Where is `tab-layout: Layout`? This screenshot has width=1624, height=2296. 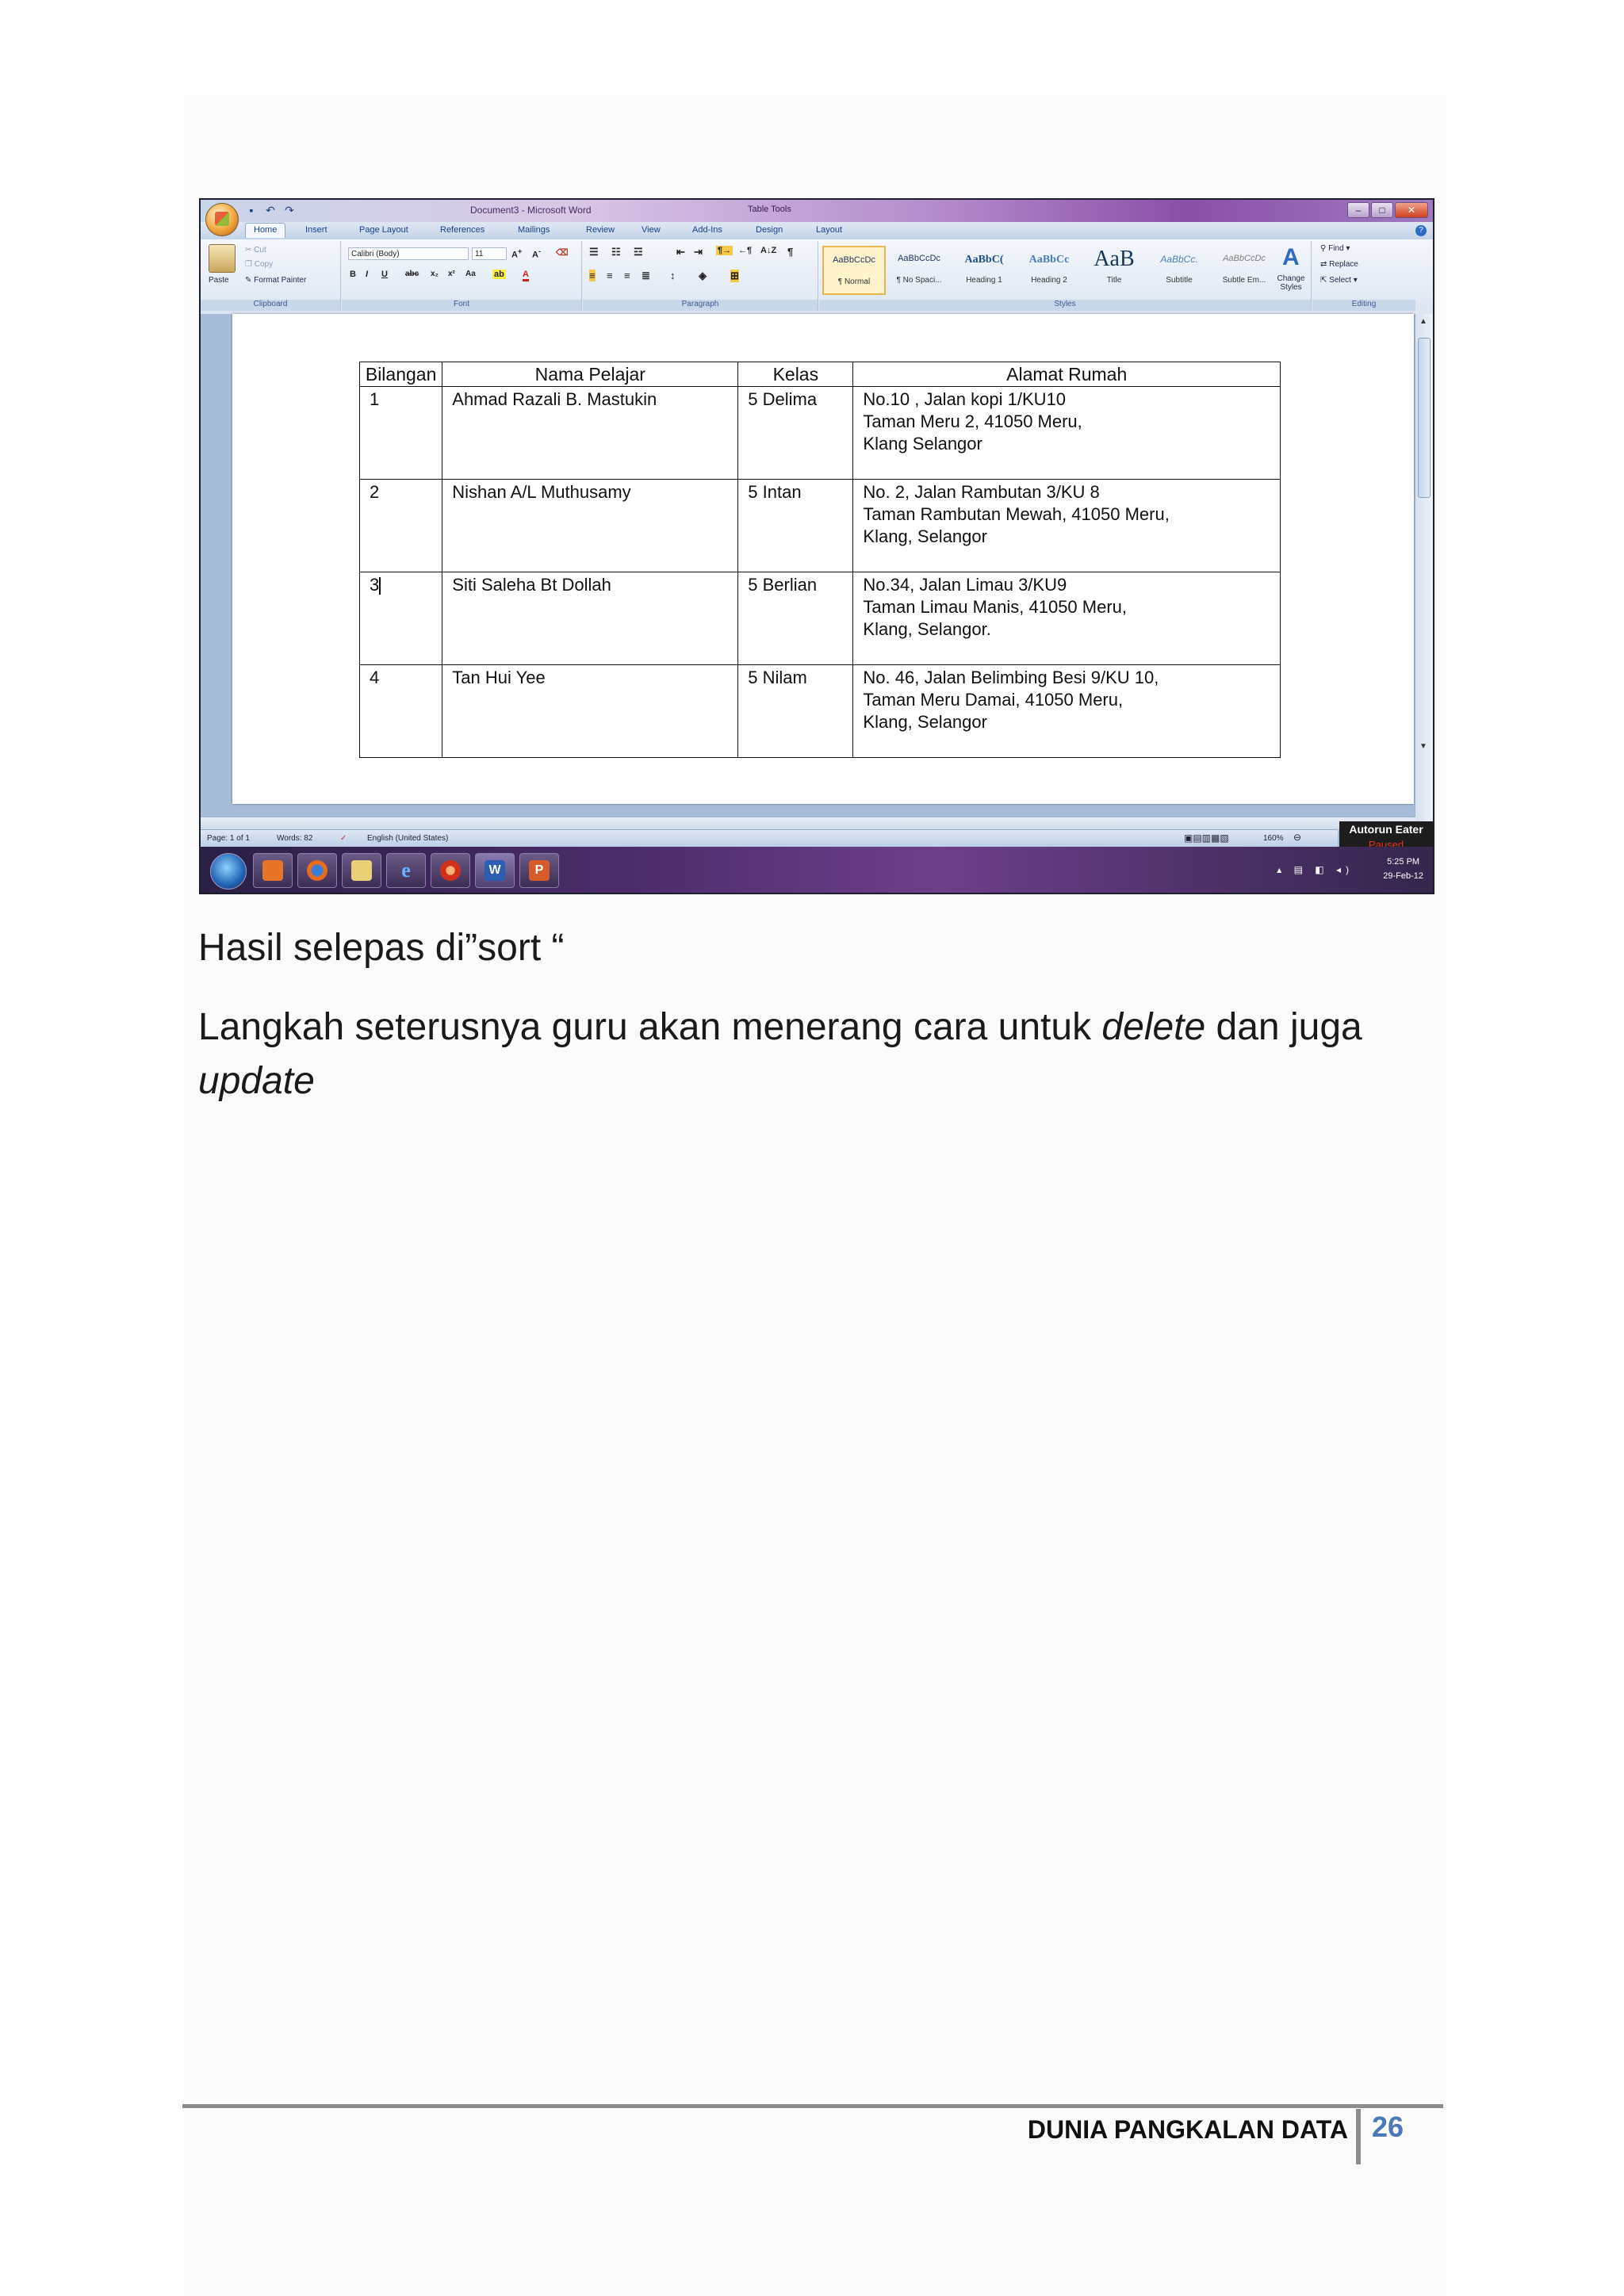
tab-layout: Layout is located at coordinates (829, 230).